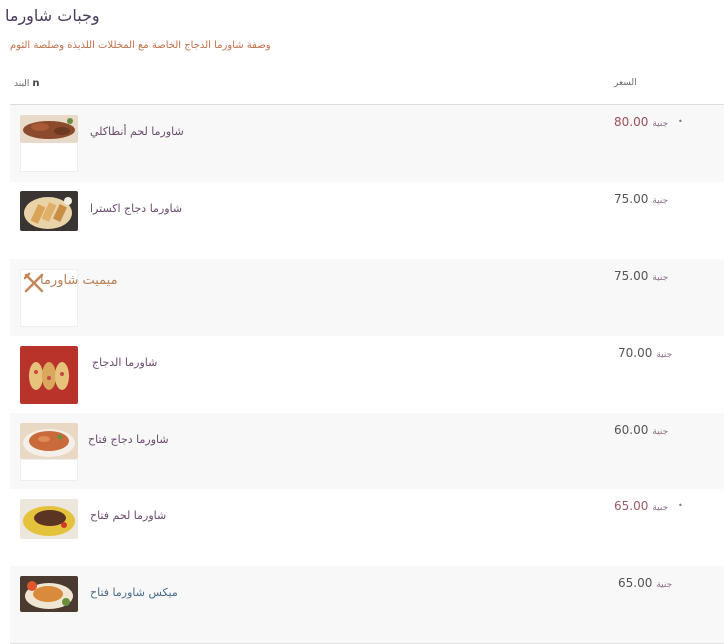 The image size is (724, 644). I want to click on item-name: ميكس شاورما فتاح, so click(134, 592).